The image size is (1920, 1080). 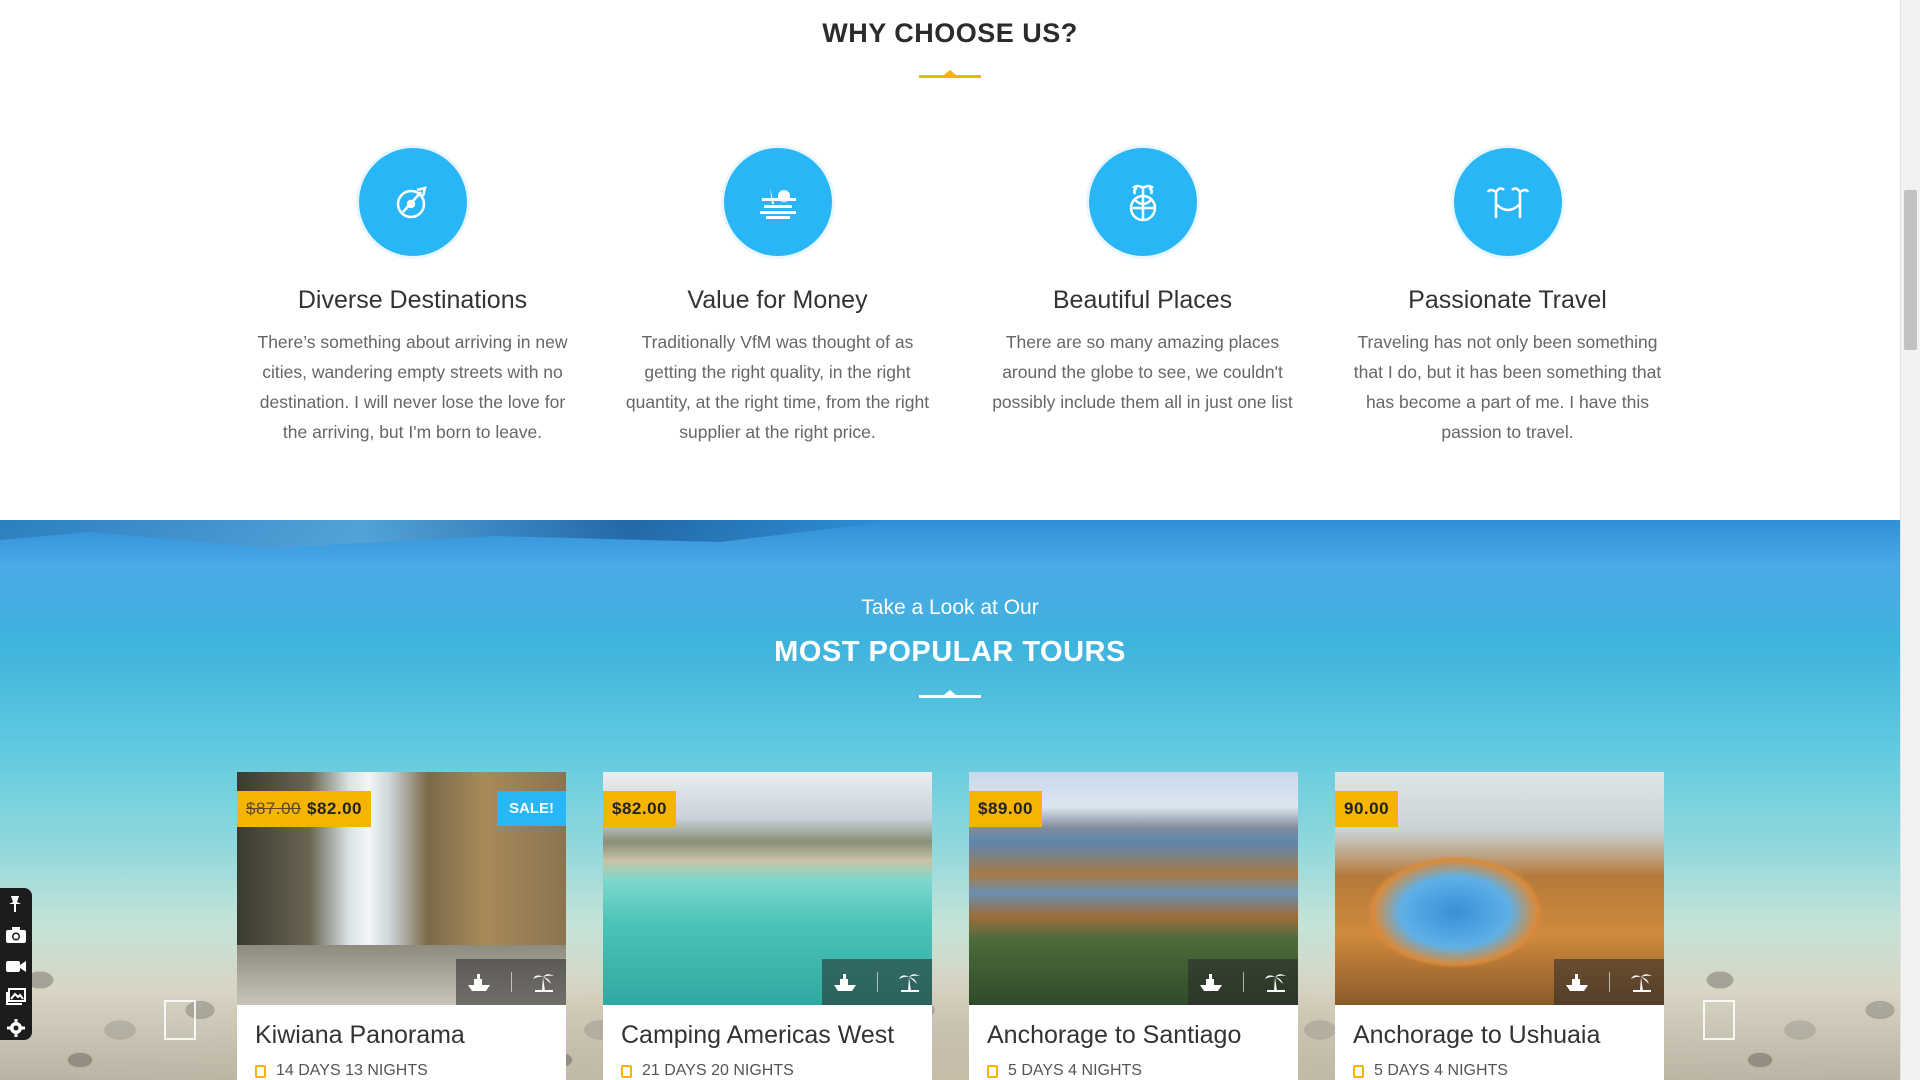 I want to click on feature-title: Beautiful Places, so click(x=1142, y=300).